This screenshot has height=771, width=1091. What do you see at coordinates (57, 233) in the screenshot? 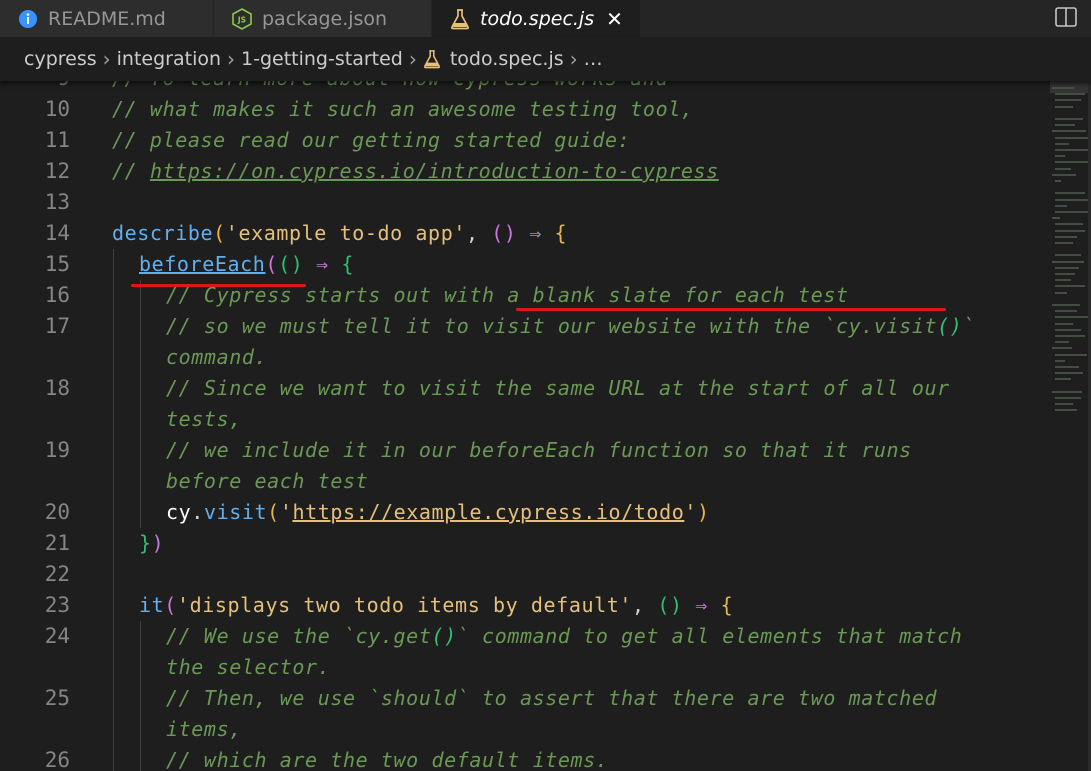
I see `line-number: 14` at bounding box center [57, 233].